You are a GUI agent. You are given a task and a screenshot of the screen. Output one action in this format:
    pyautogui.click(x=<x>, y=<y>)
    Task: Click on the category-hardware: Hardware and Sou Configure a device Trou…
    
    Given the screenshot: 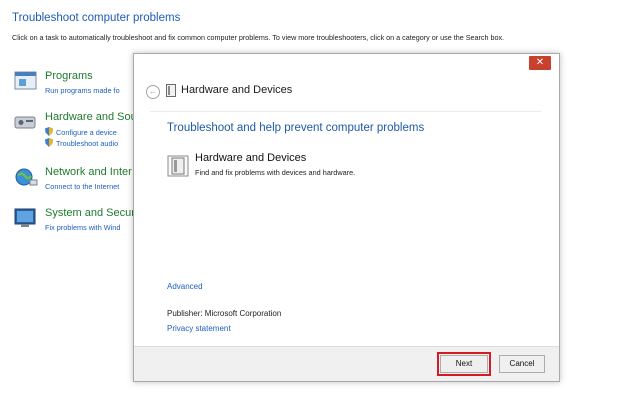 What is the action you would take?
    pyautogui.click(x=78, y=132)
    